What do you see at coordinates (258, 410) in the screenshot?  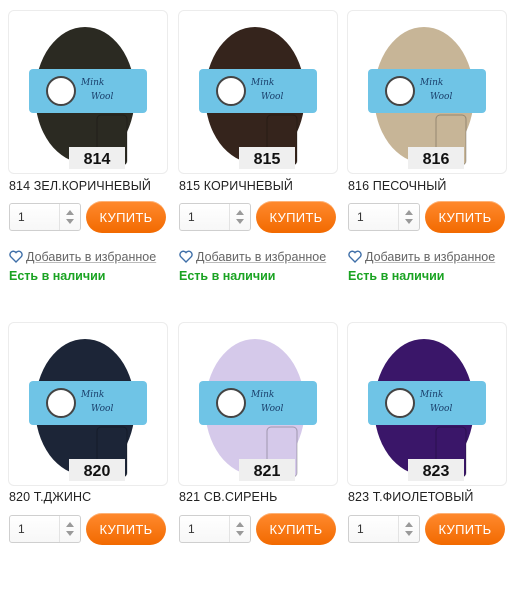 I see `yarn-skein-image: Mink Wool 821` at bounding box center [258, 410].